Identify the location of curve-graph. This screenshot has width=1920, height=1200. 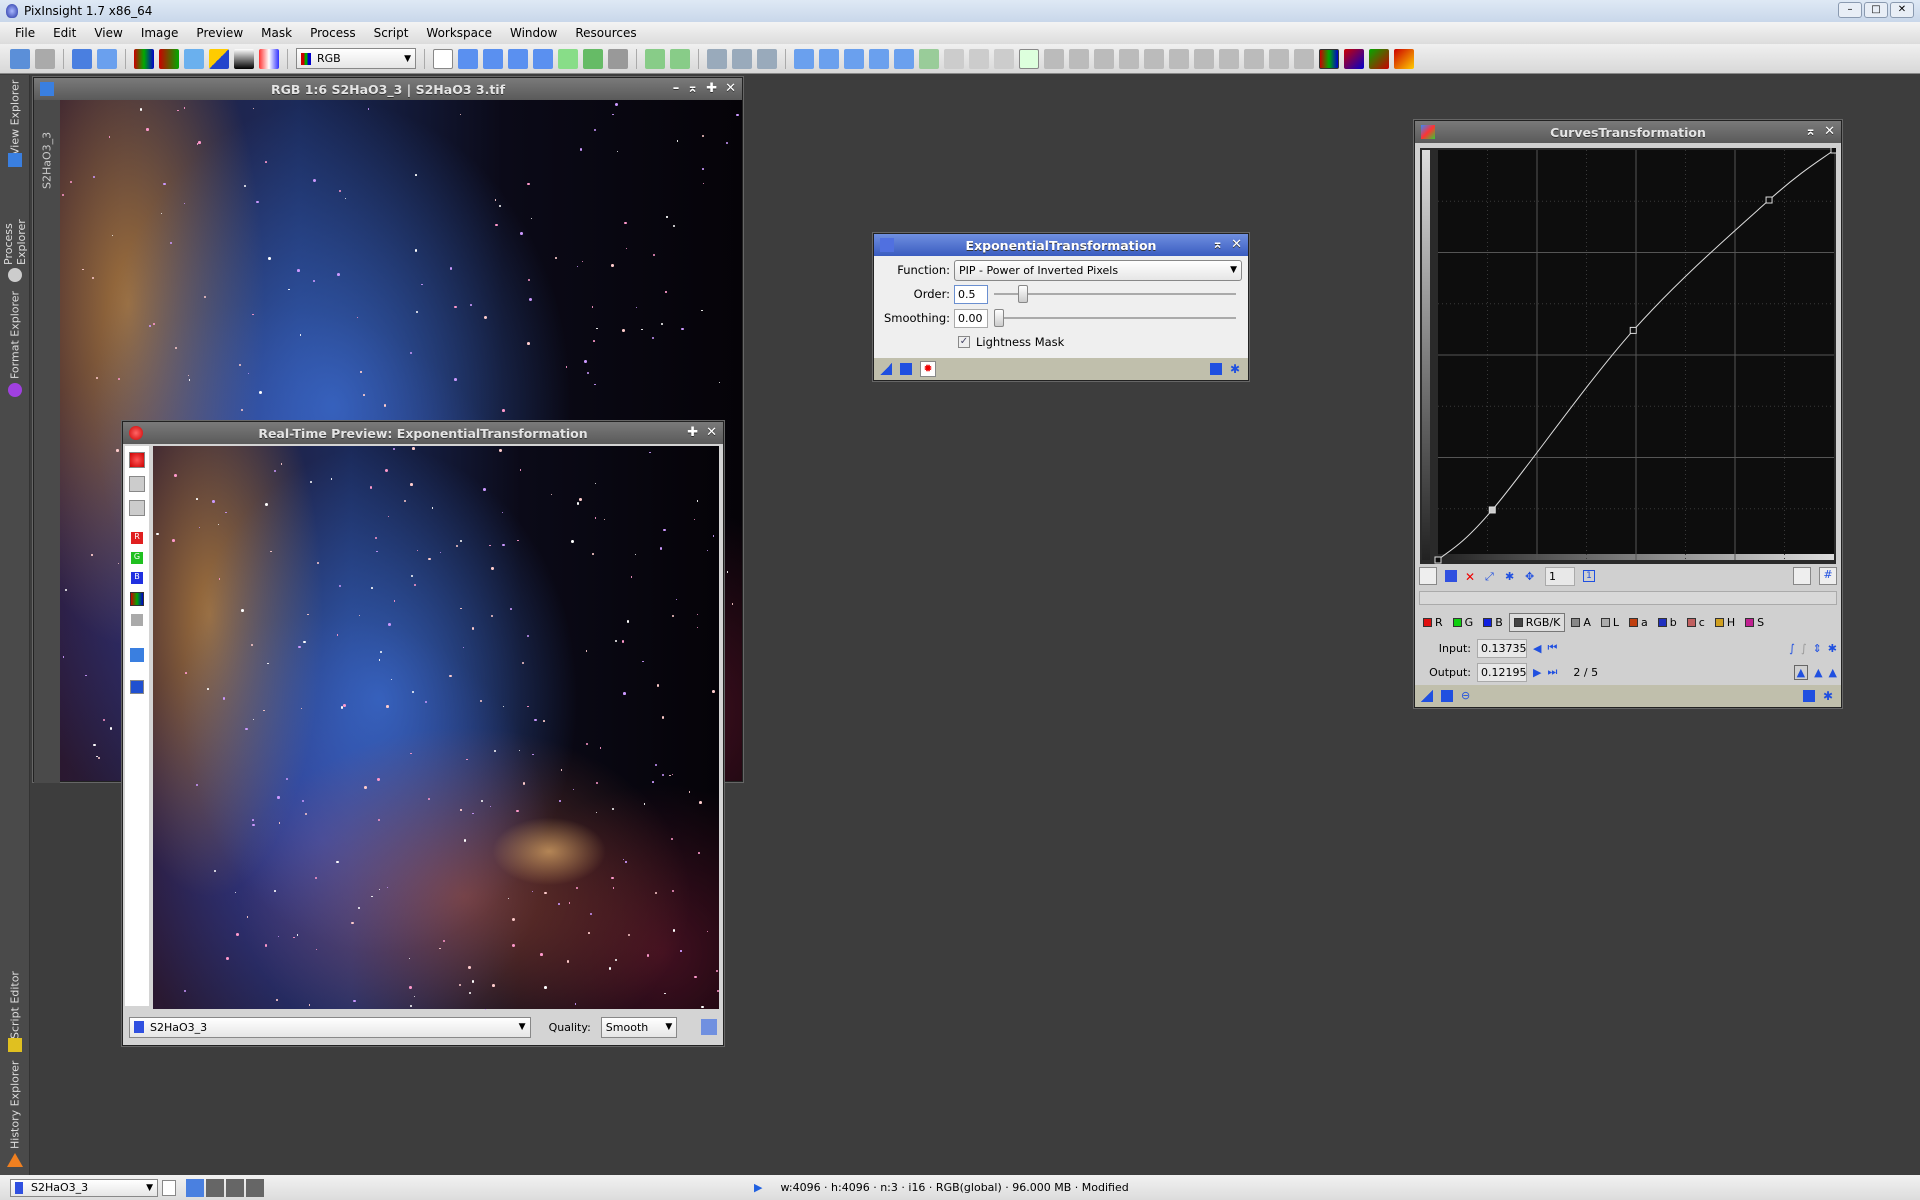
(1628, 356).